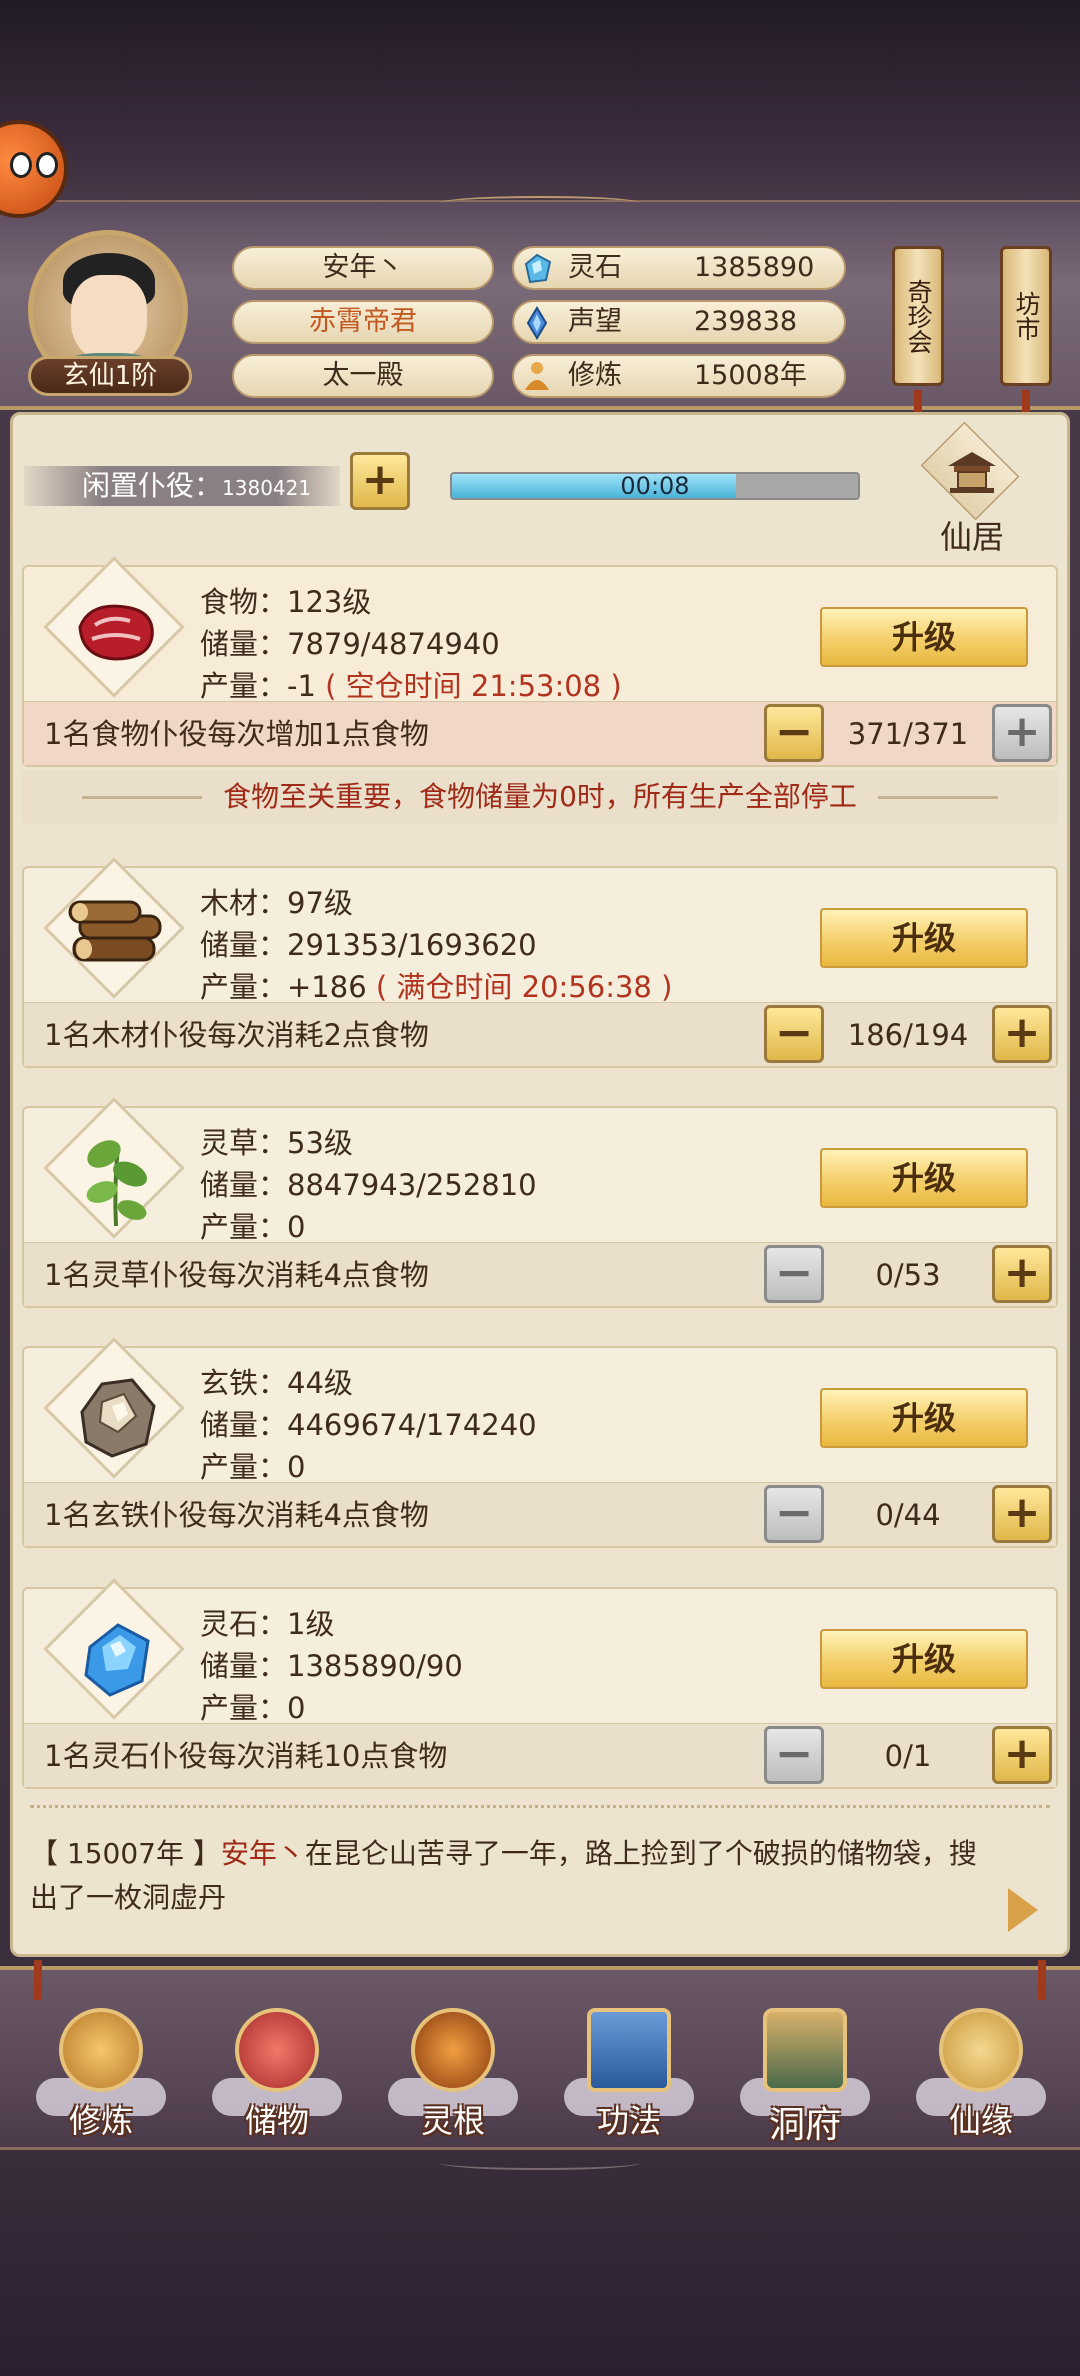 This screenshot has width=1080, height=2376. Describe the element at coordinates (629, 2073) in the screenshot. I see `nav-techniques: 功法` at that location.